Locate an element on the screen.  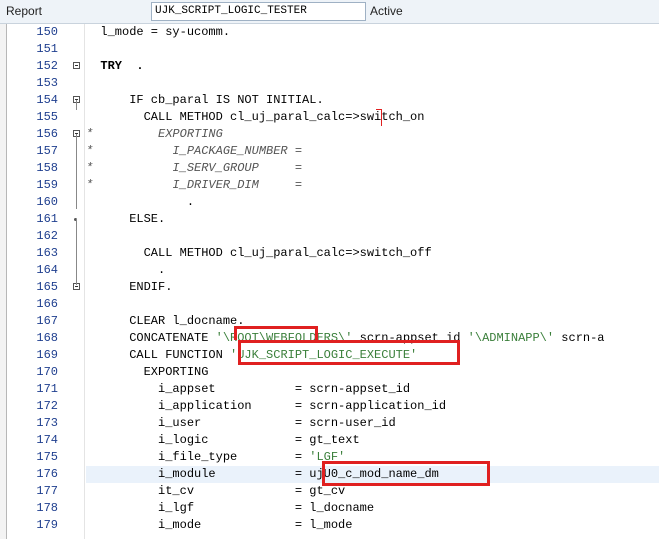
code-line: 158 * I_SERV_GROUP = is located at coordinates (329, 168).